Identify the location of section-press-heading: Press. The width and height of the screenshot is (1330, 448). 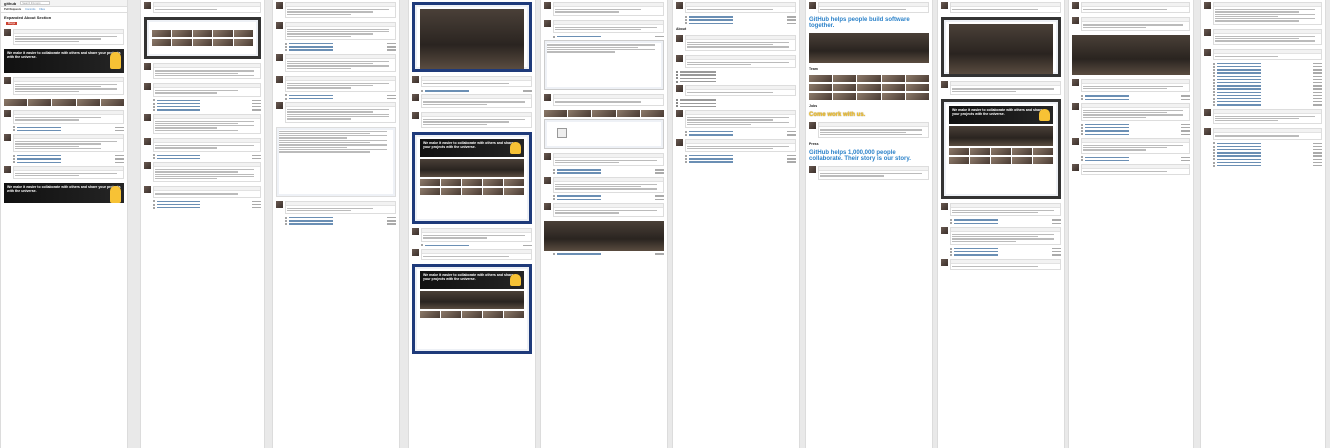
(814, 144).